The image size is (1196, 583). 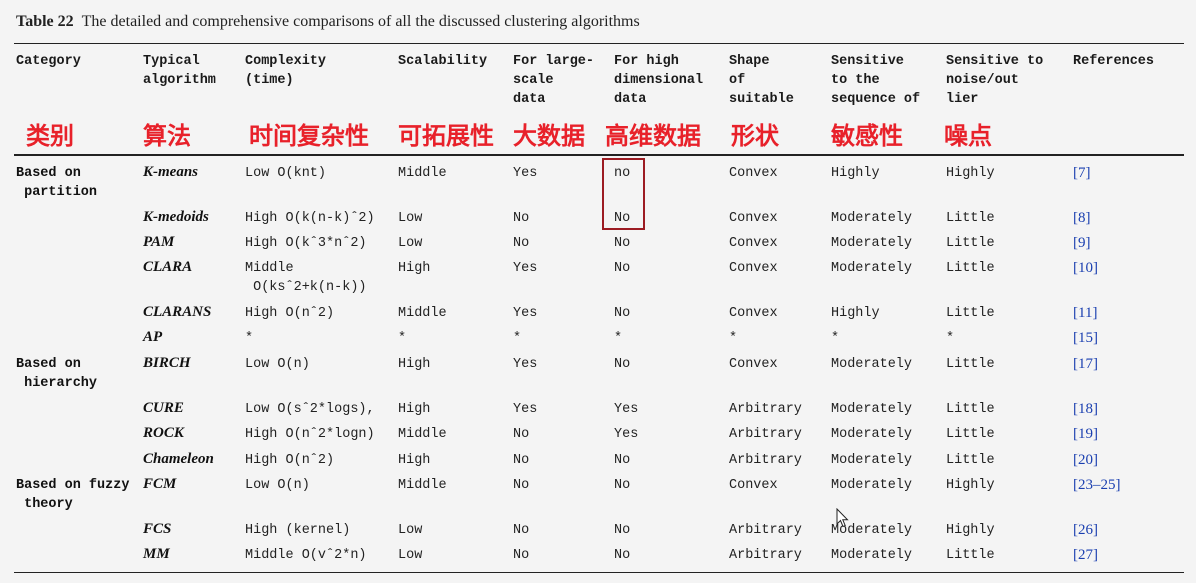 What do you see at coordinates (163, 433) in the screenshot?
I see `algorithm-cell: ROCK` at bounding box center [163, 433].